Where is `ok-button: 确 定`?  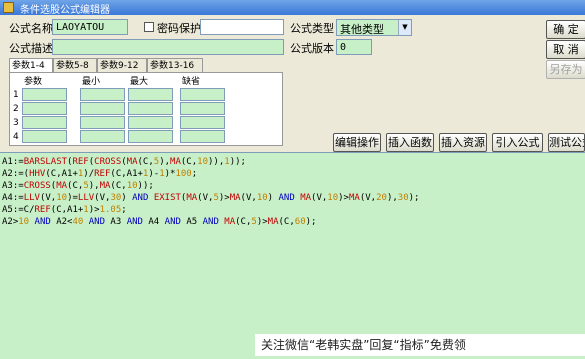
ok-button: 确 定 is located at coordinates (565, 29).